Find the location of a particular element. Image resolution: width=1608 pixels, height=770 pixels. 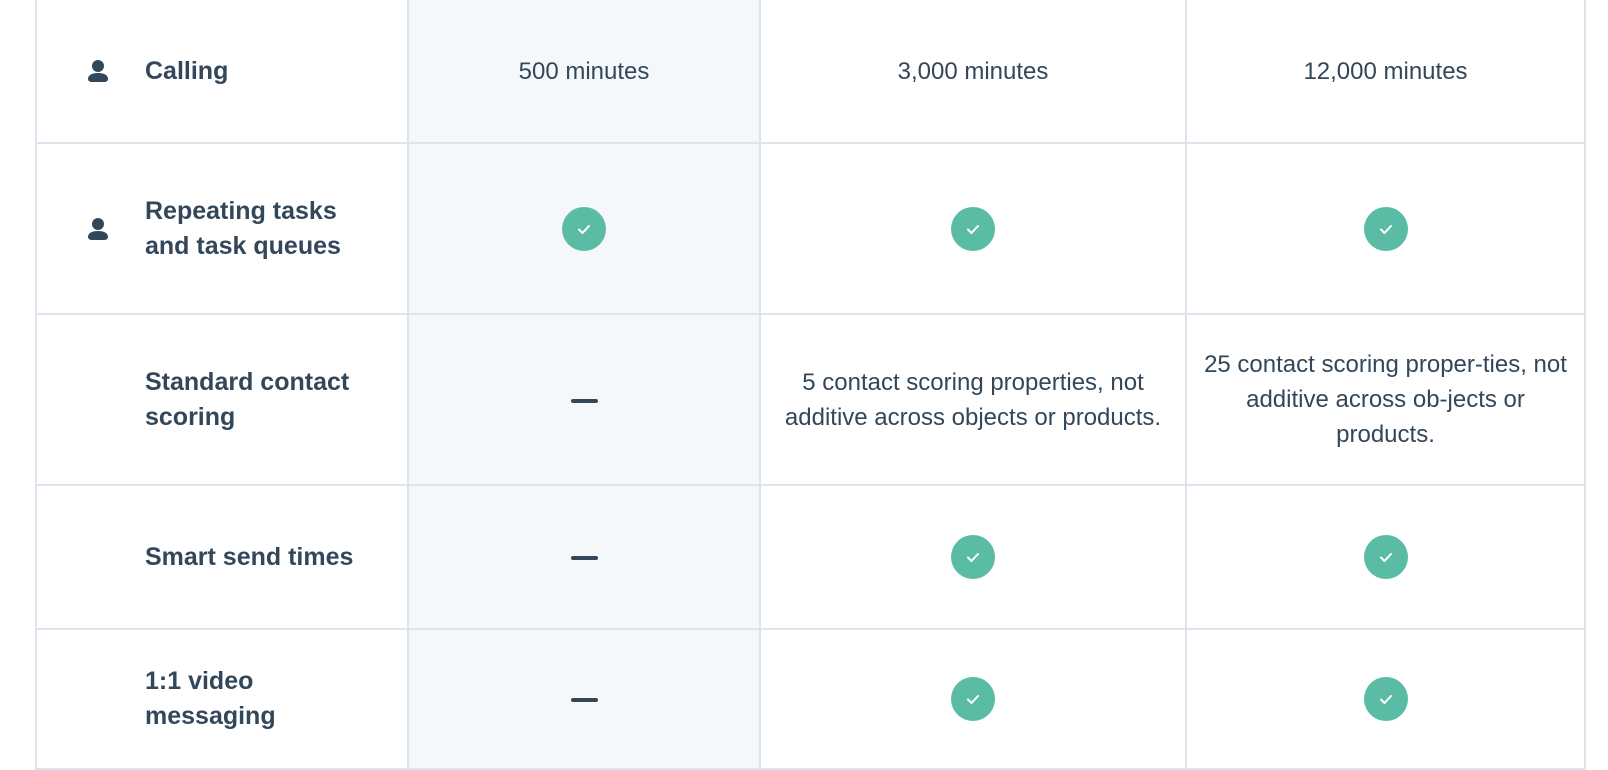

feature-cell: Smart send times is located at coordinates (222, 557).